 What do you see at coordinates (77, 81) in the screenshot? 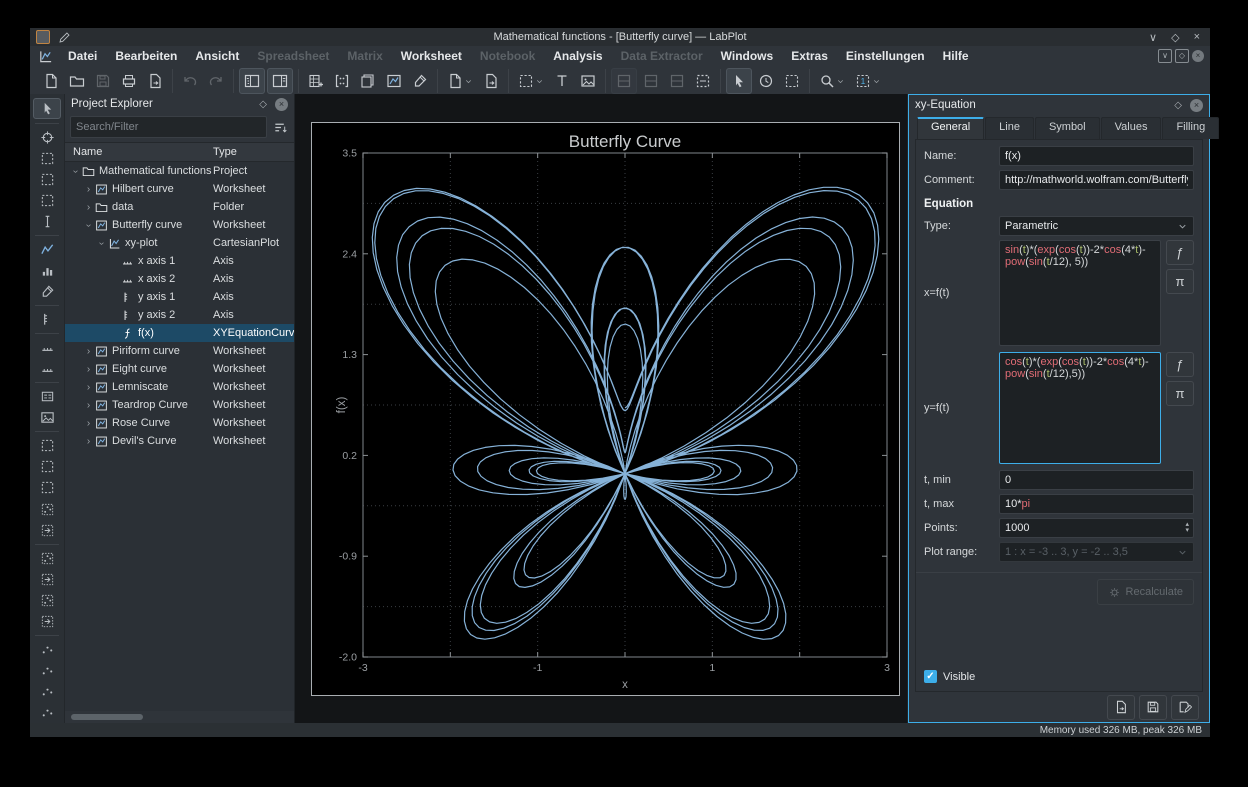
I see `open-project-button` at bounding box center [77, 81].